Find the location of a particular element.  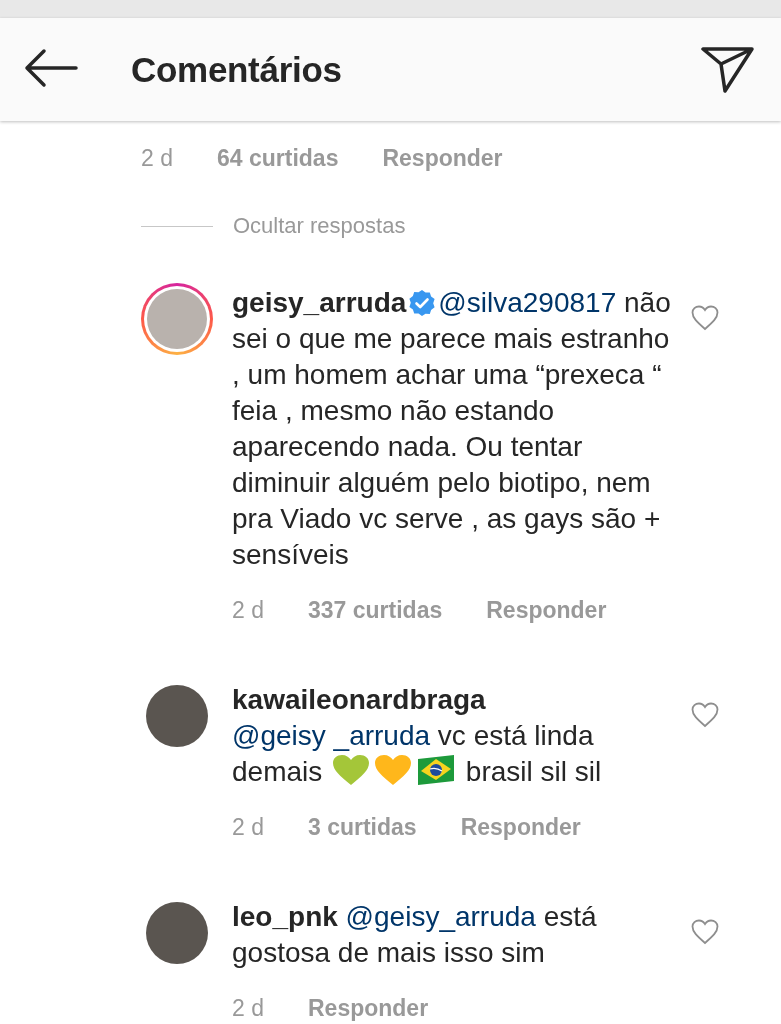

comment-text: kawaileonardbraga @geisy _arruda vc está linda demais brasil sil sil is located at coordinates (417, 736).